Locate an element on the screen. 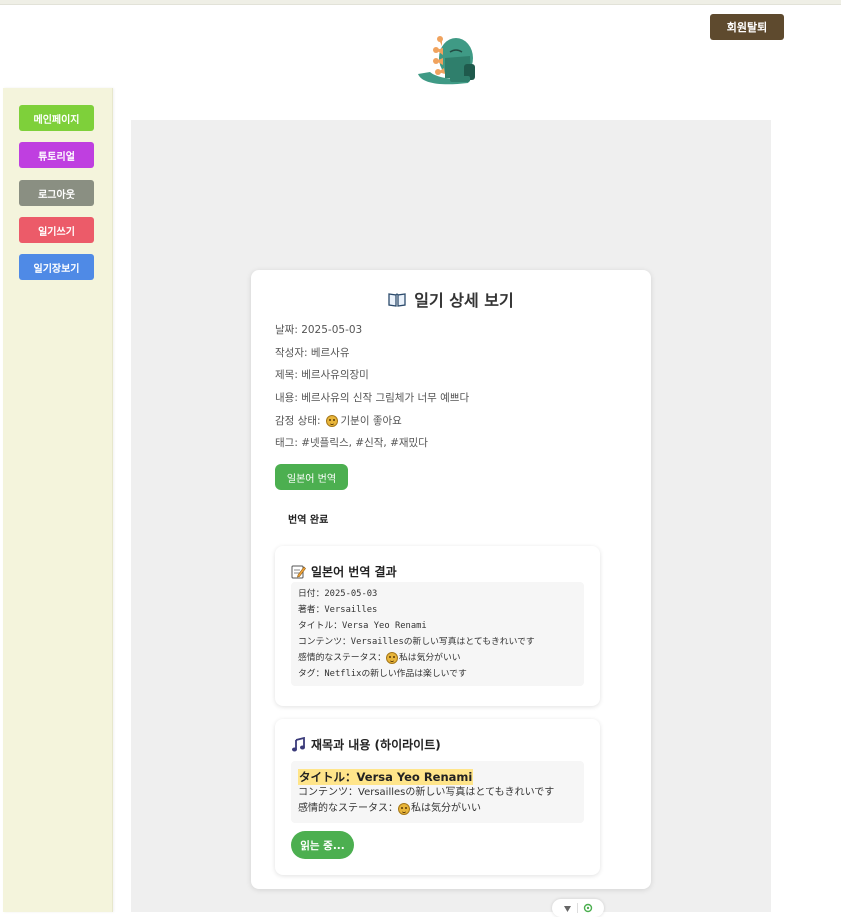  diary-date: 날짜: 2025-05-03 is located at coordinates (319, 330).